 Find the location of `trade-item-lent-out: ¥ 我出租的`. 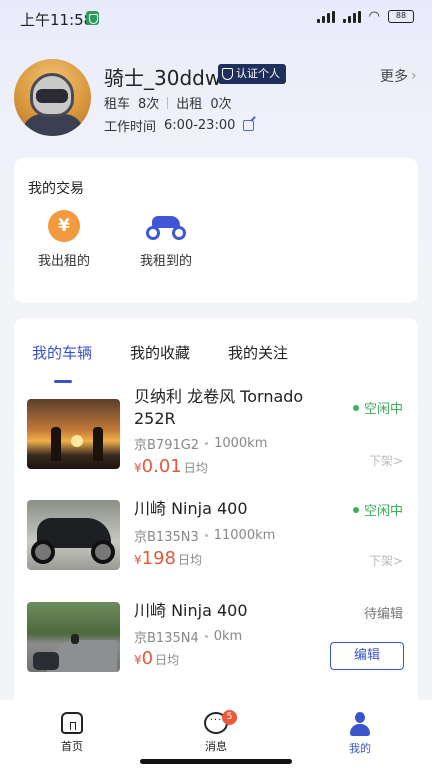

trade-item-lent-out: ¥ 我出租的 is located at coordinates (64, 239).